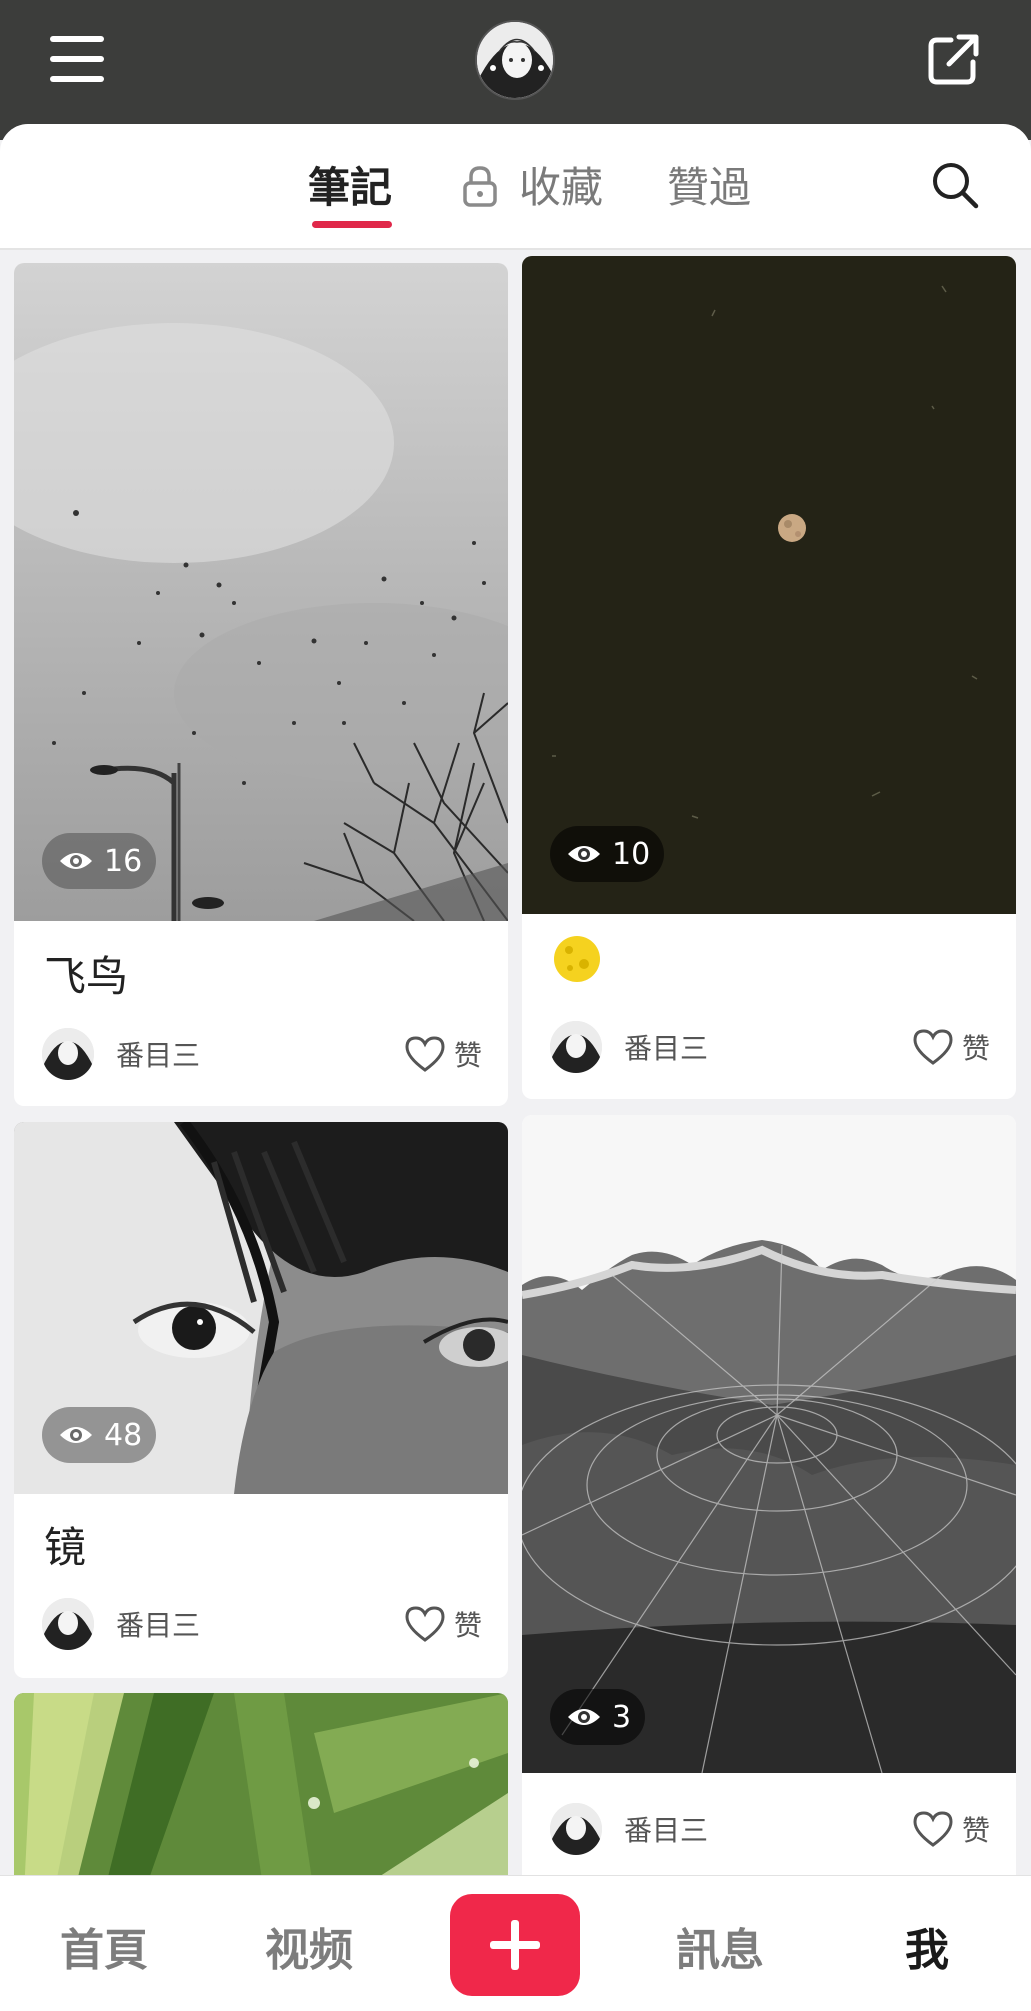 This screenshot has width=1031, height=2011. I want to click on post-title: 镜, so click(65, 1547).